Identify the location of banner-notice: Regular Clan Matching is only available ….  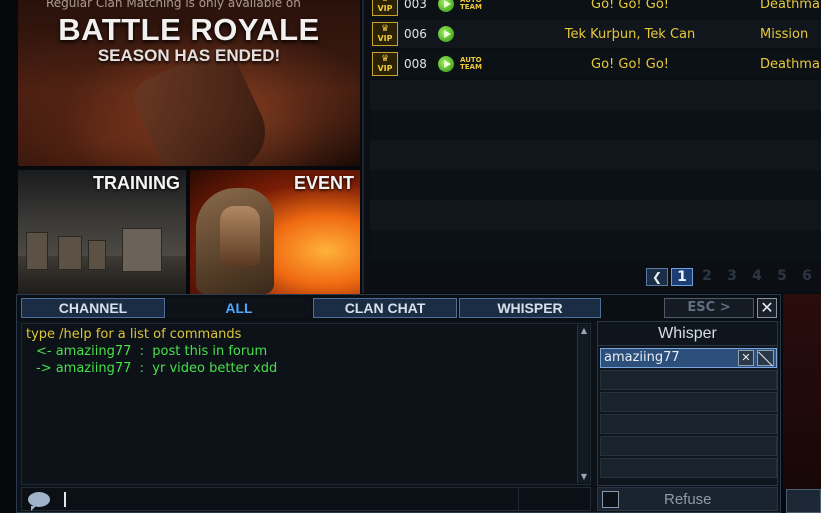
(173, 5).